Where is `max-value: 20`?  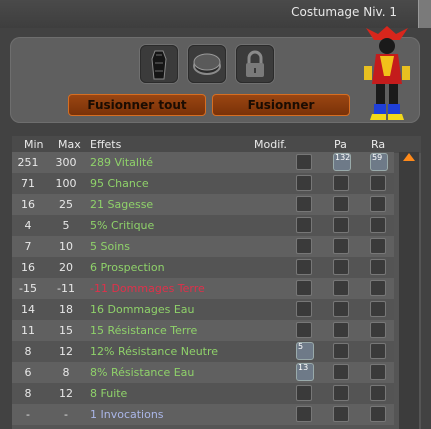 max-value: 20 is located at coordinates (66, 267).